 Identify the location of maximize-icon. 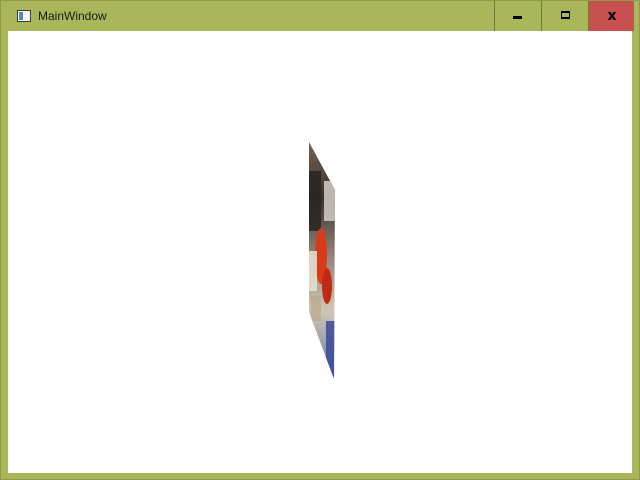
(565, 15).